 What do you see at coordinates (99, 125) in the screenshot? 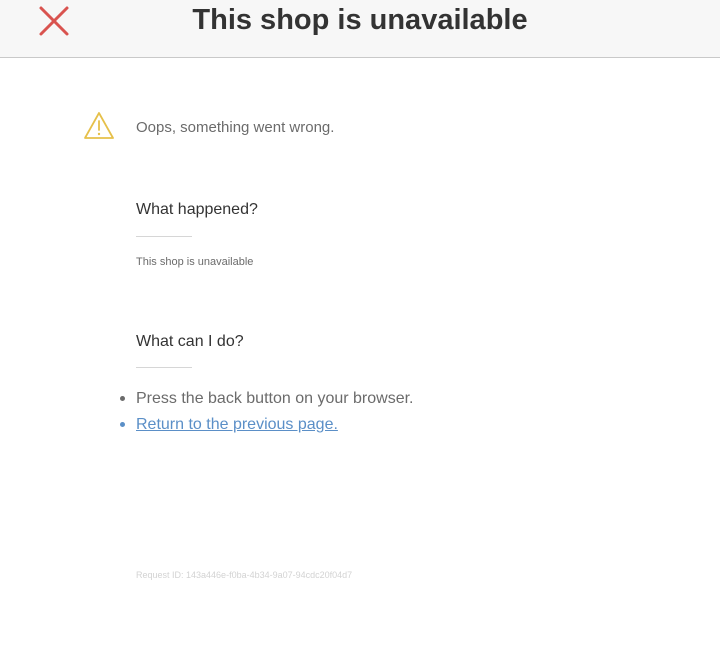
I see `warning-icon` at bounding box center [99, 125].